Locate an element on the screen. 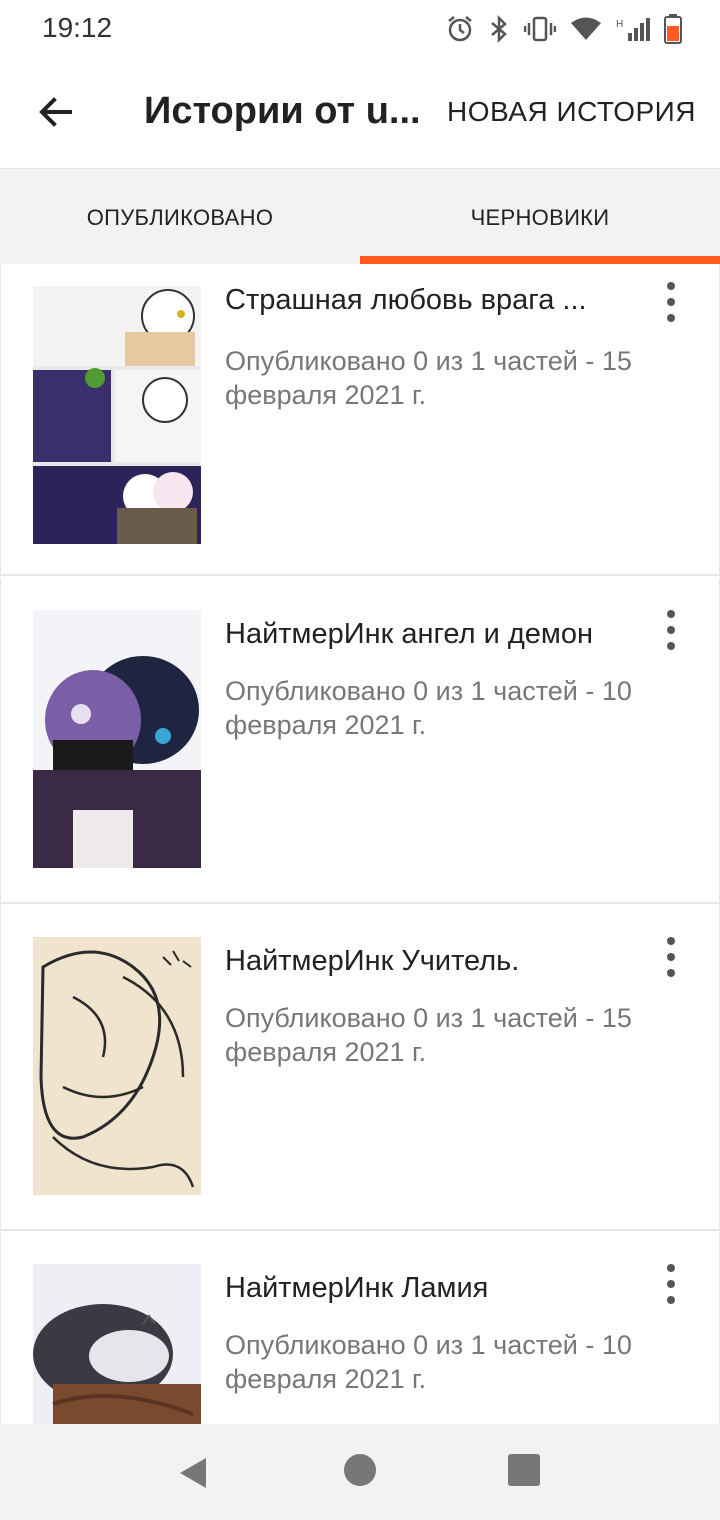 Image resolution: width=720 pixels, height=1520 pixels. bluetooth-icon is located at coordinates (499, 29).